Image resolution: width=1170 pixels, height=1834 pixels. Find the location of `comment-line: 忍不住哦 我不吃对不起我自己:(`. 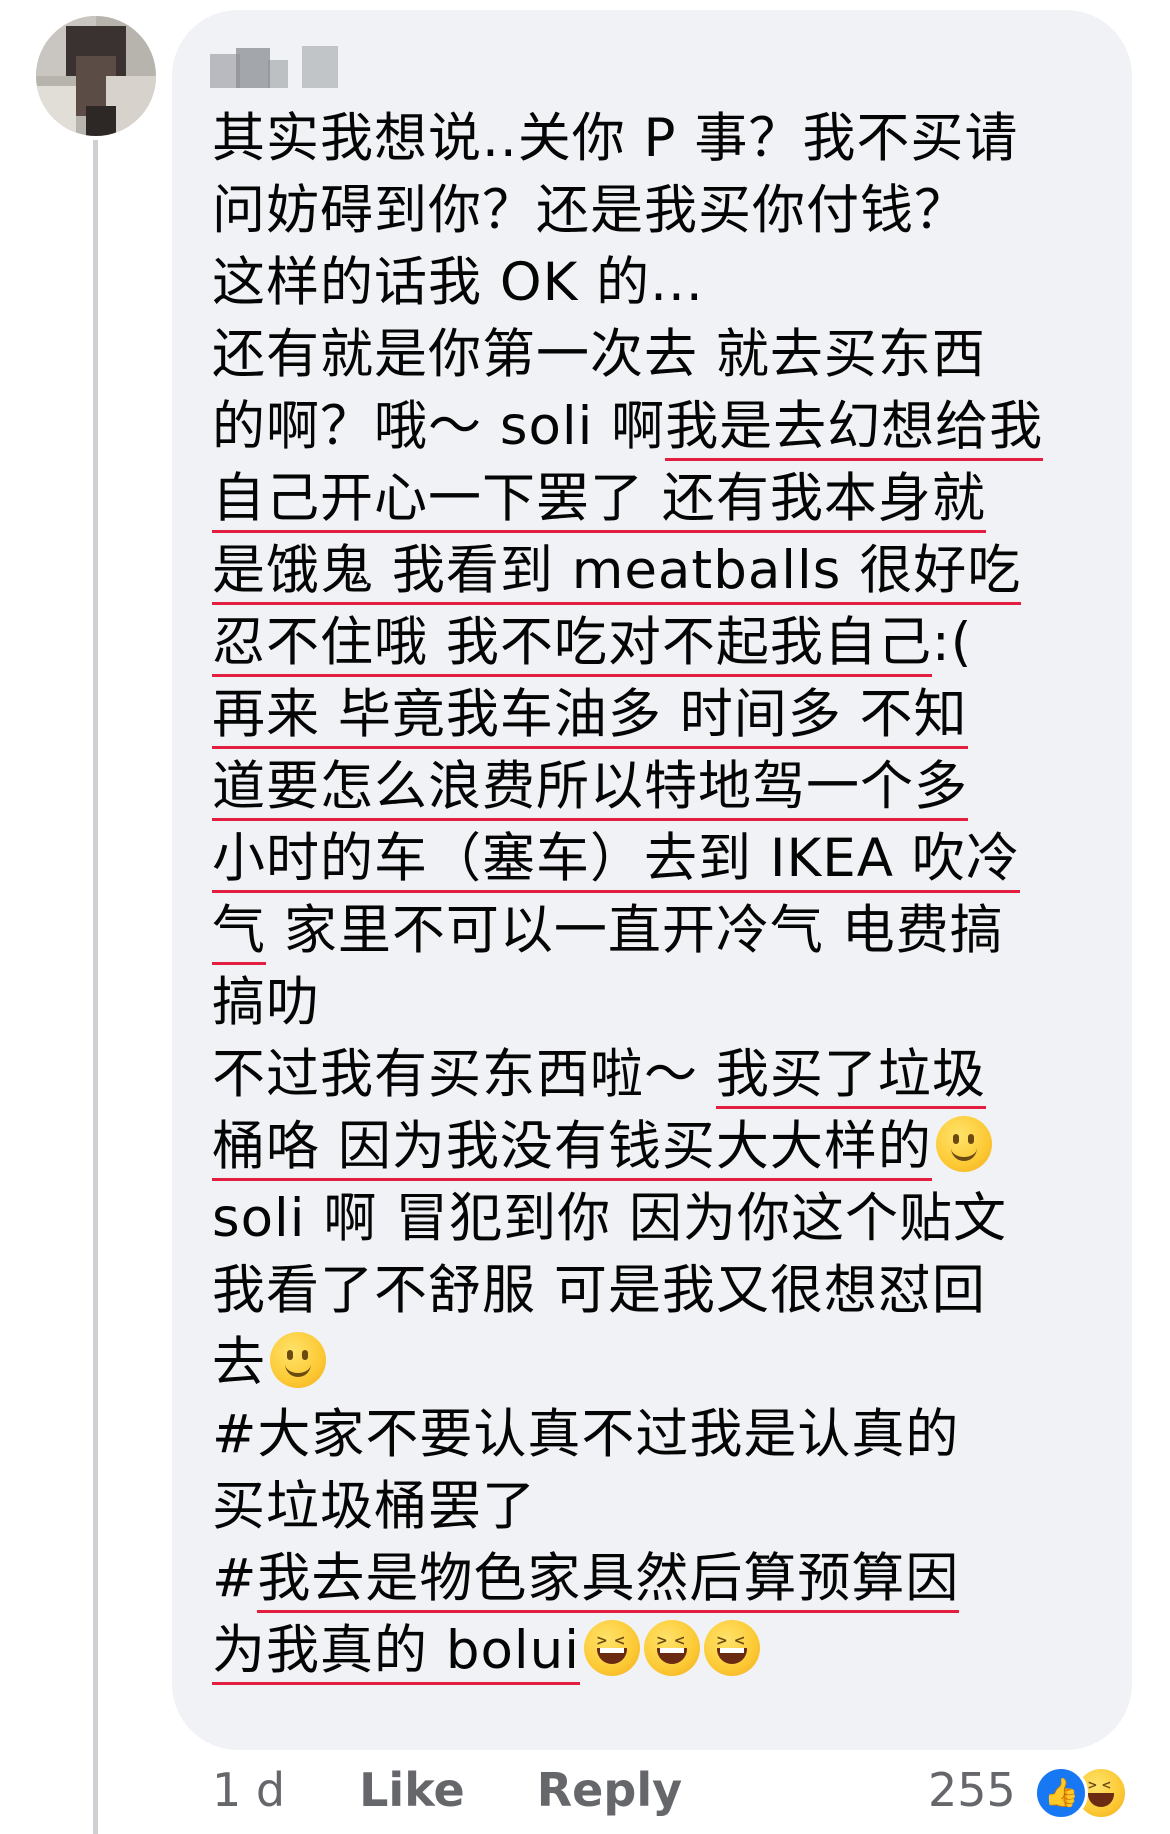

comment-line: 忍不住哦 我不吃对不起我自己:( is located at coordinates (672, 643).